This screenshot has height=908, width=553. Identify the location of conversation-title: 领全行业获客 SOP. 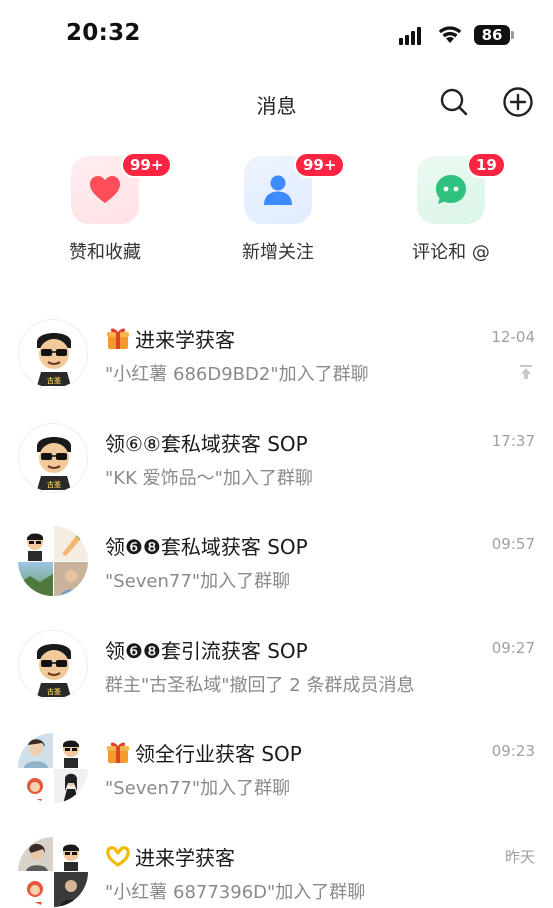
(203, 752).